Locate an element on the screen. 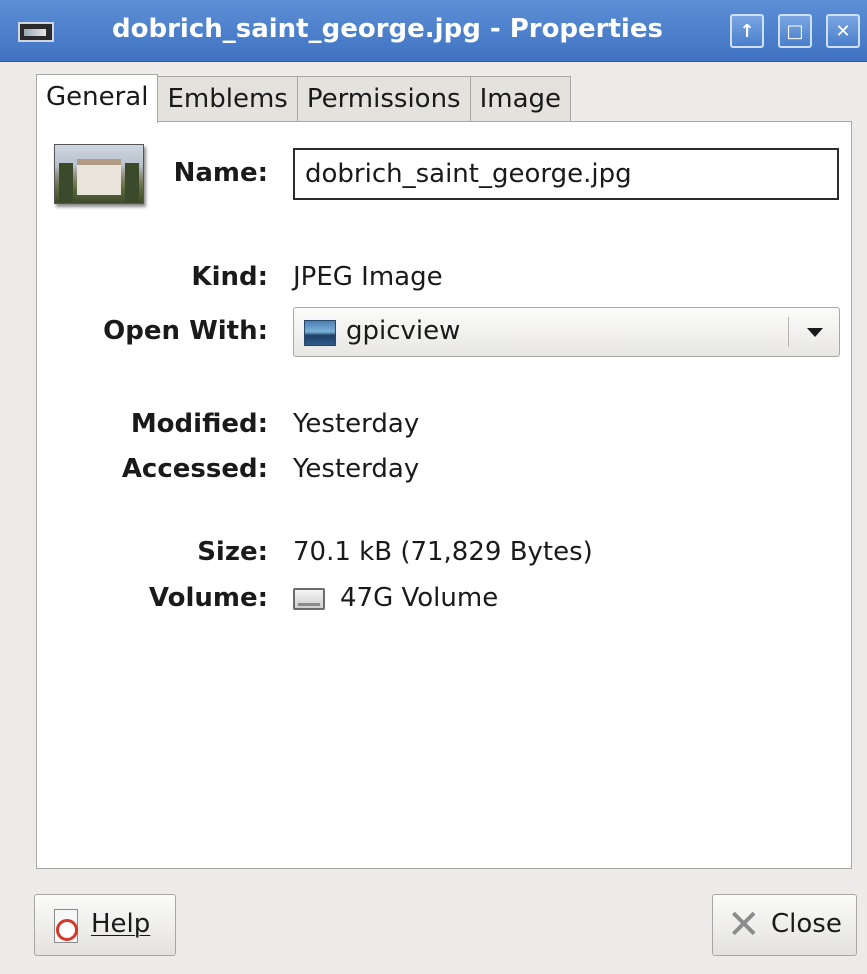 The height and width of the screenshot is (974, 867). tab-bar: General Emblems Permissions Image is located at coordinates (304, 98).